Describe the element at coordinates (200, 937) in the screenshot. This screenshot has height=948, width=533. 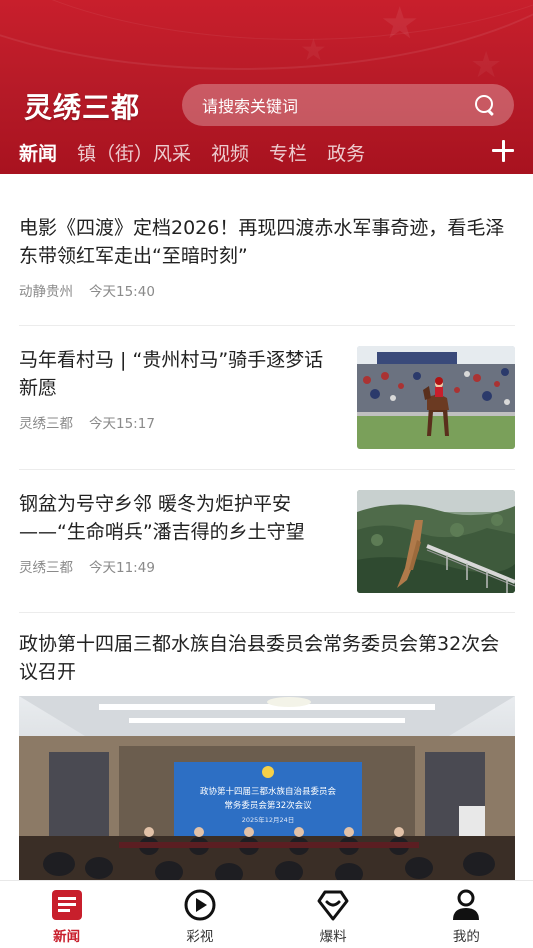
I see `nav-video-label: 彩视` at that location.